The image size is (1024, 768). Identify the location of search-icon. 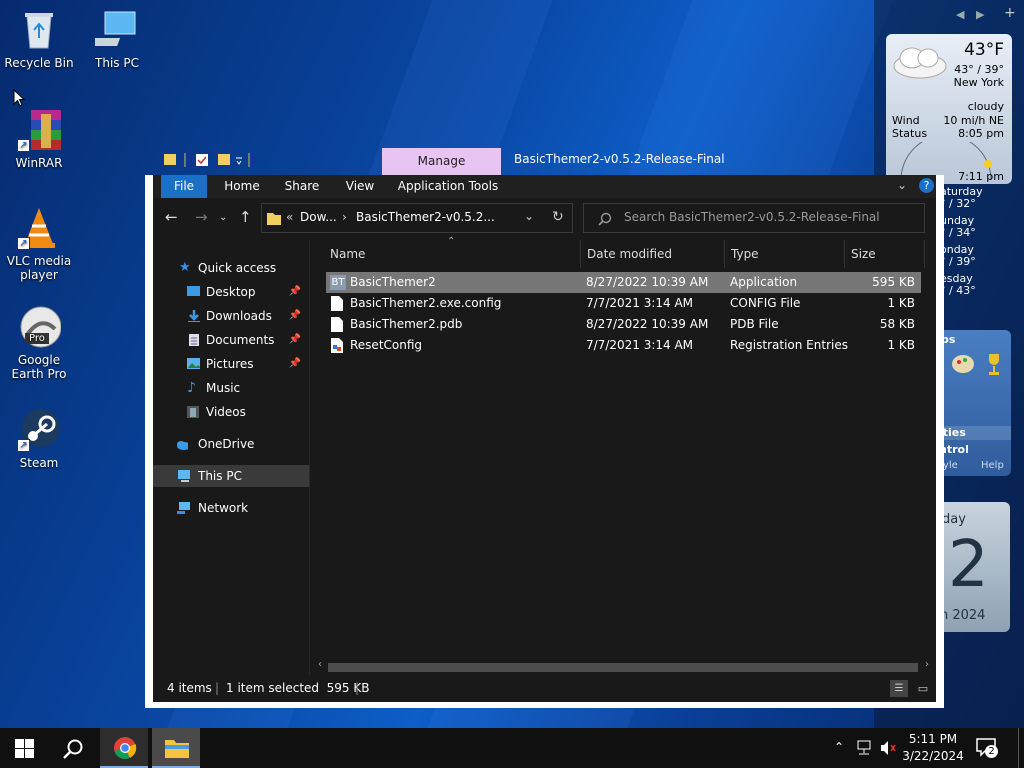
(73, 749).